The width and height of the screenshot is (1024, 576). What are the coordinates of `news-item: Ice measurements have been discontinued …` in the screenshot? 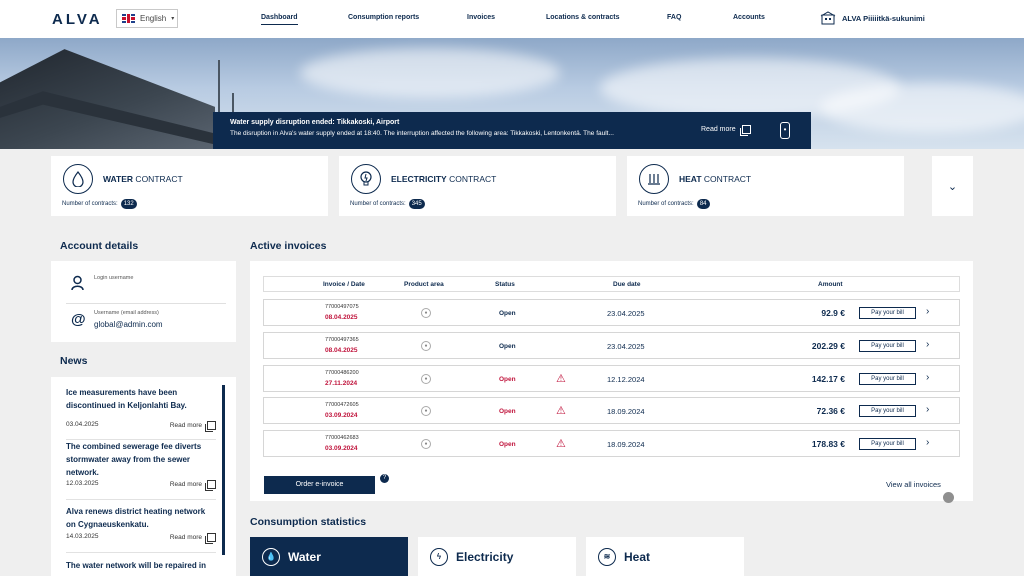 It's located at (141, 413).